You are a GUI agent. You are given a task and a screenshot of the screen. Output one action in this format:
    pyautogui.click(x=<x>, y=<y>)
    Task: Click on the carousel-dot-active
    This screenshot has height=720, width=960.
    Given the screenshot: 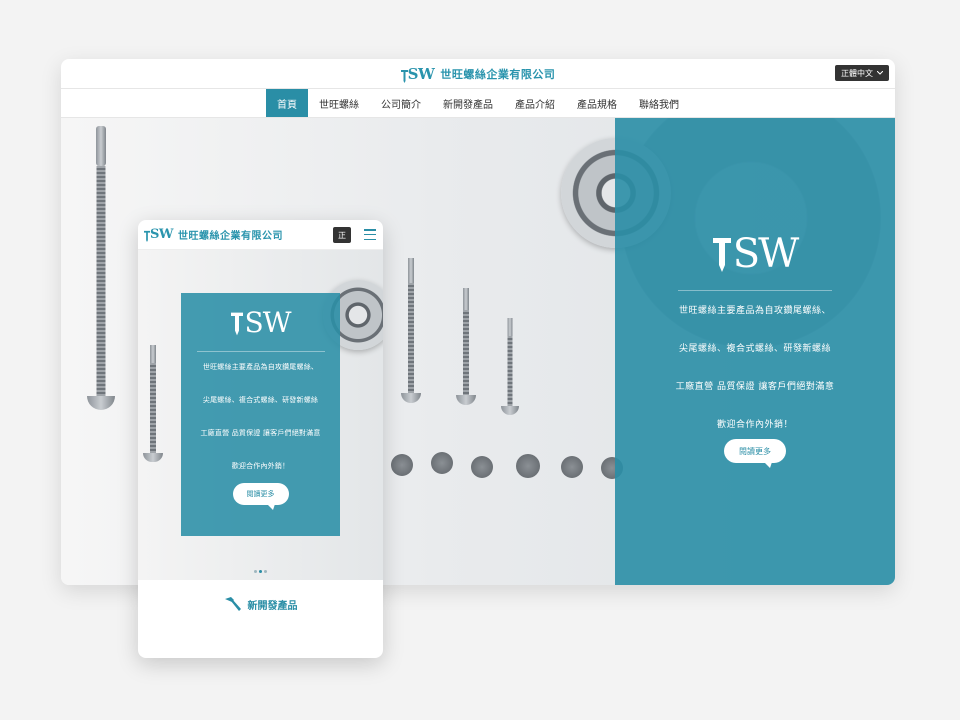 What is the action you would take?
    pyautogui.click(x=260, y=571)
    